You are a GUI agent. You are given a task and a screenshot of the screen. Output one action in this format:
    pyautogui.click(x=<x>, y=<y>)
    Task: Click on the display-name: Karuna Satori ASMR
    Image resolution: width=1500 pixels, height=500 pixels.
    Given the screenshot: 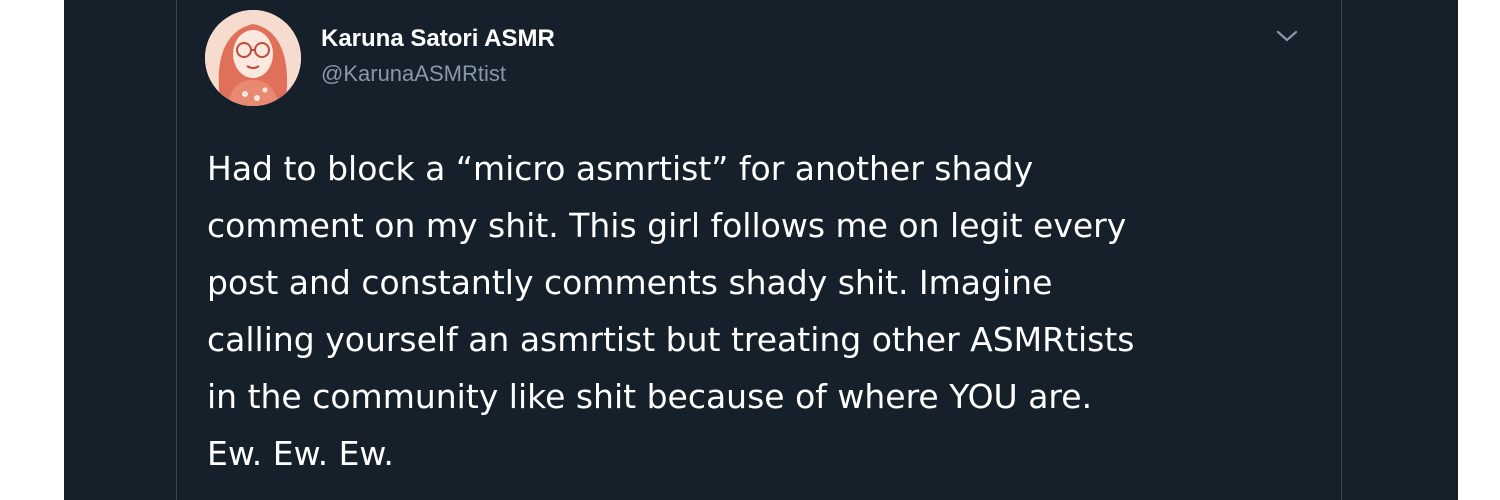 What is the action you would take?
    pyautogui.click(x=438, y=39)
    